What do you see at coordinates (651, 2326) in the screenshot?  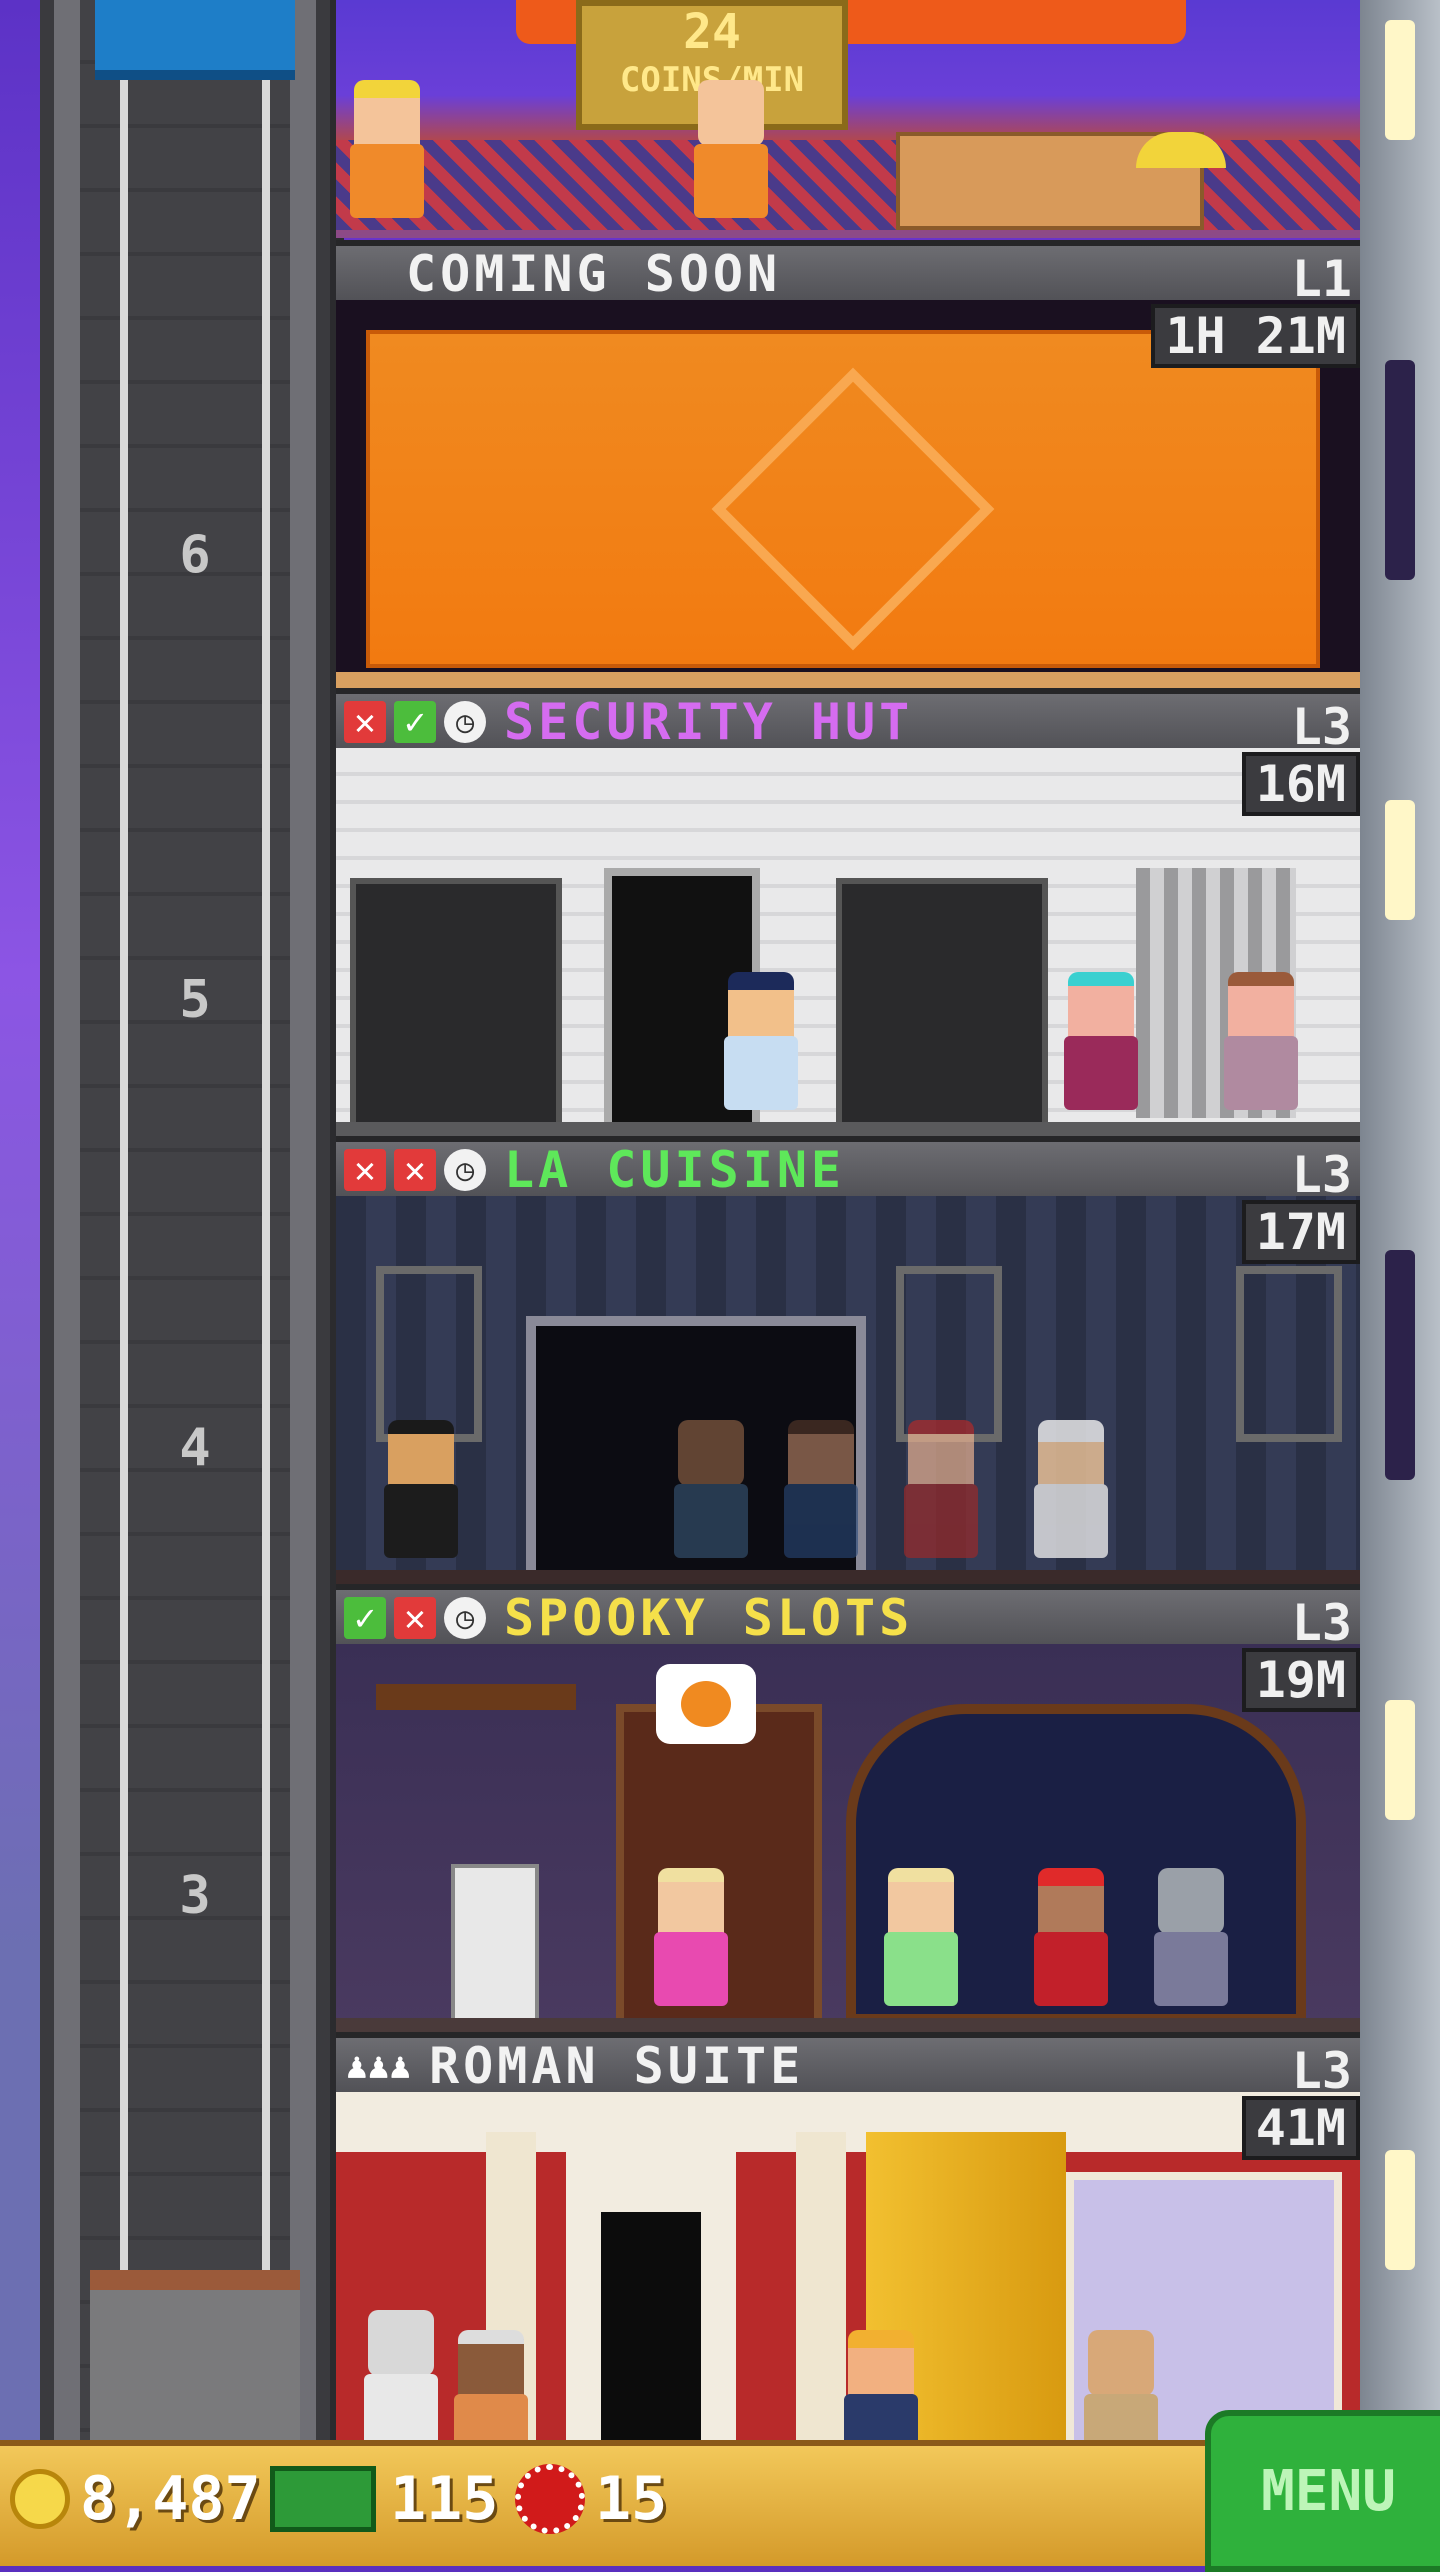 I see `door` at bounding box center [651, 2326].